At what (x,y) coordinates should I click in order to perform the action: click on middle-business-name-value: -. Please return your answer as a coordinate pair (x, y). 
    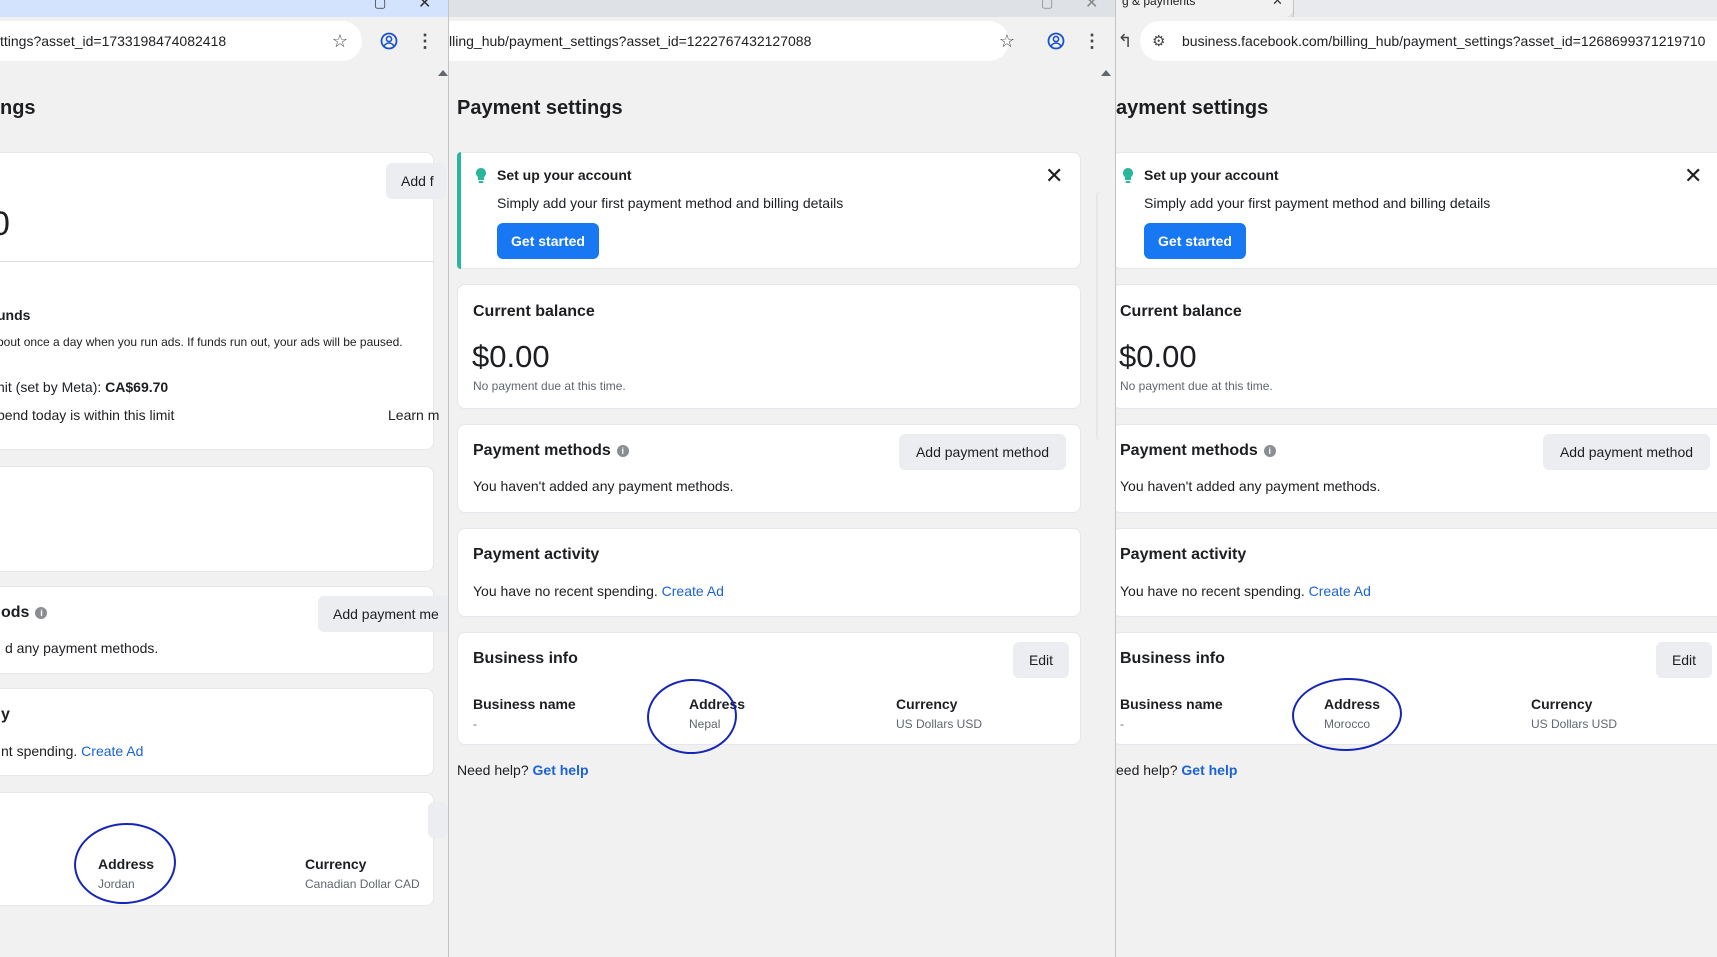
    Looking at the image, I should click on (475, 724).